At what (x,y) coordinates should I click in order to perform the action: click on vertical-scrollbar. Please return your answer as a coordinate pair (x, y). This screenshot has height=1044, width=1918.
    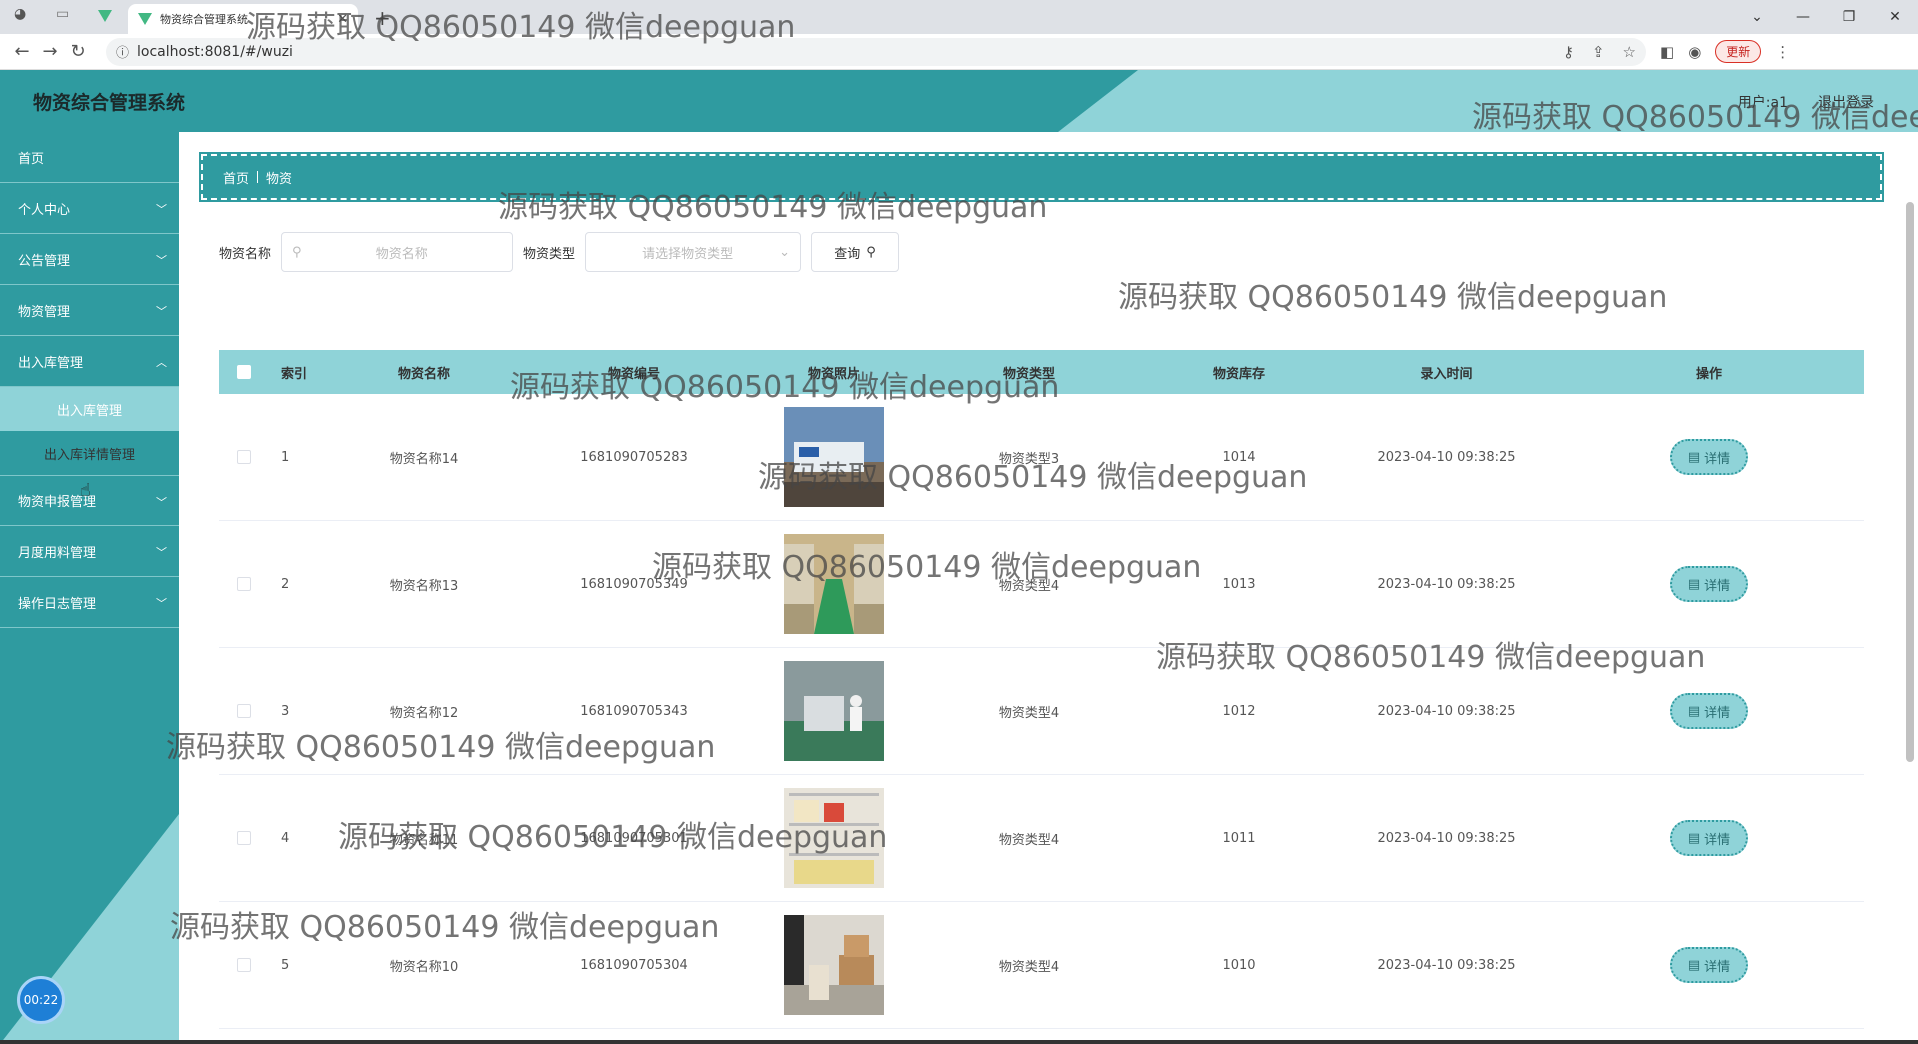
    Looking at the image, I should click on (1910, 482).